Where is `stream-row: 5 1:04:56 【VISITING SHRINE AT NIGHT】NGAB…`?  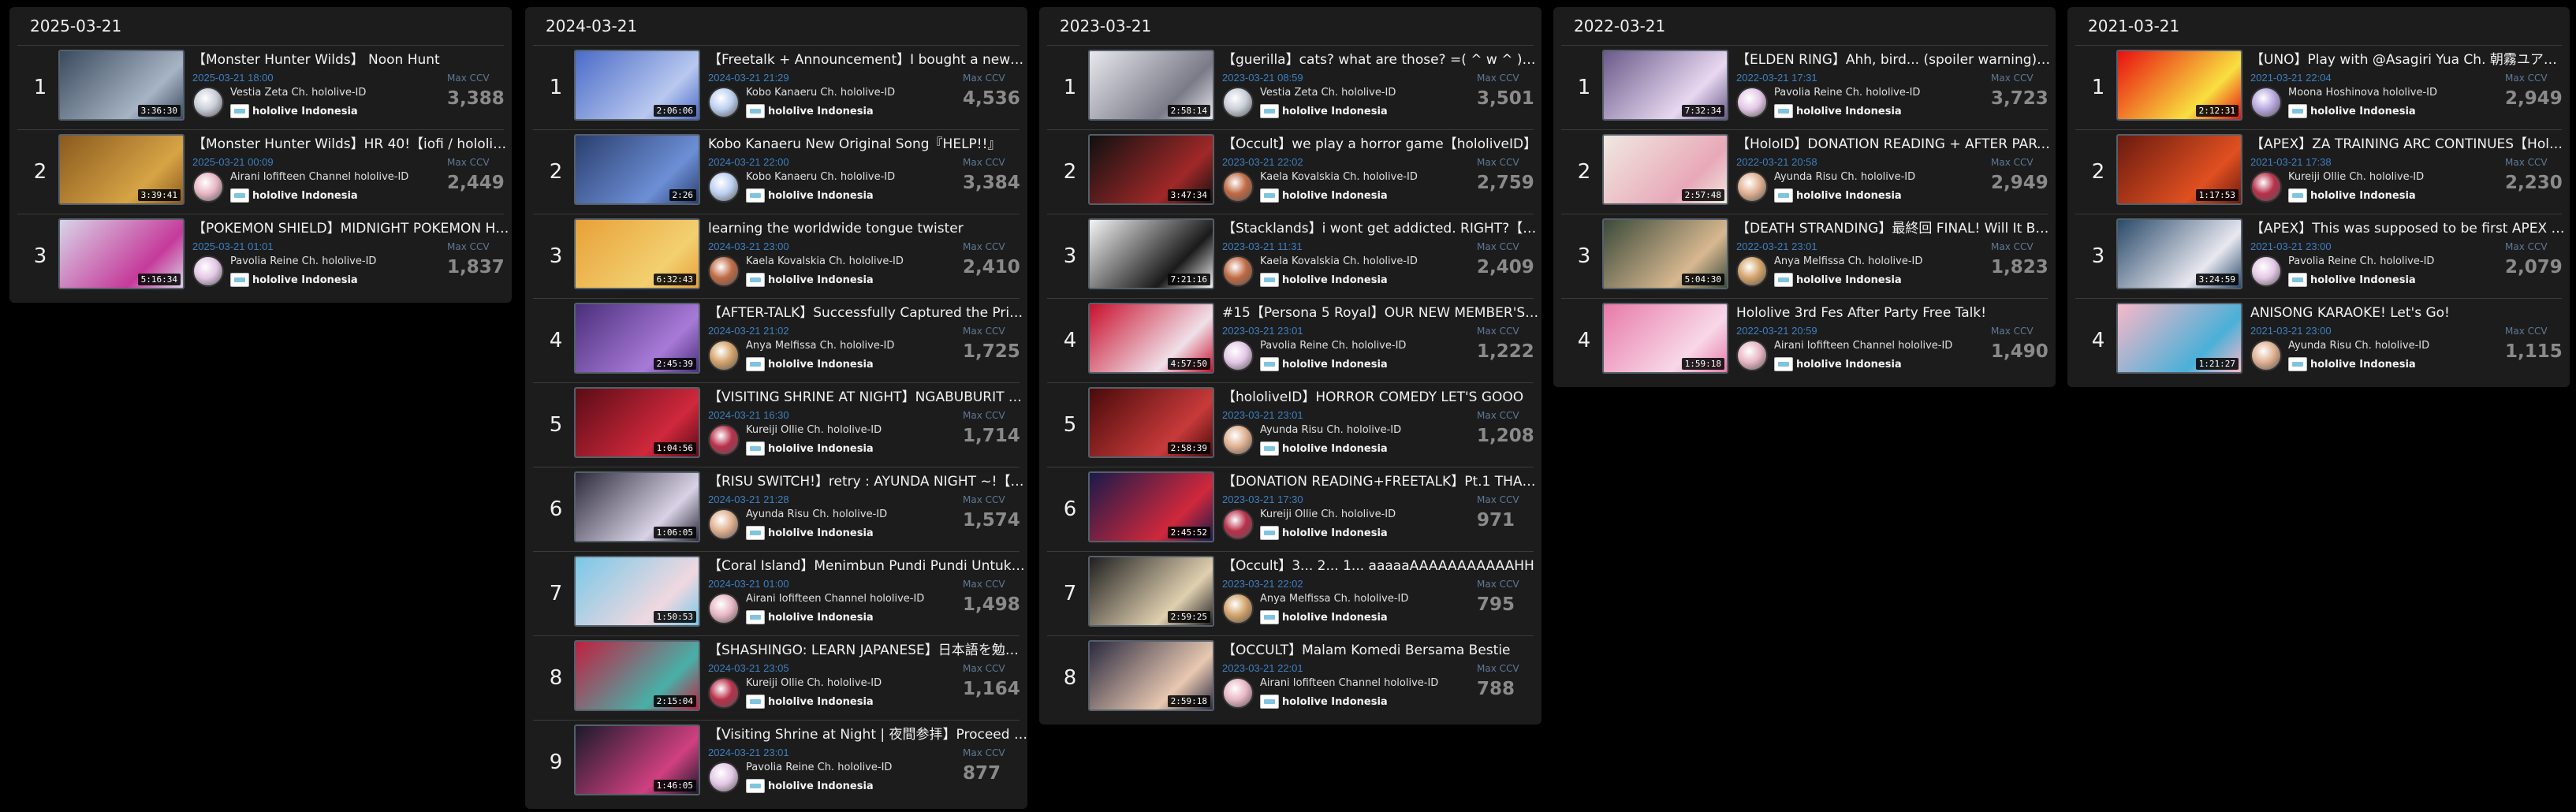
stream-row: 5 1:04:56 【VISITING SHRINE AT NIGHT】NGAB… is located at coordinates (780, 424).